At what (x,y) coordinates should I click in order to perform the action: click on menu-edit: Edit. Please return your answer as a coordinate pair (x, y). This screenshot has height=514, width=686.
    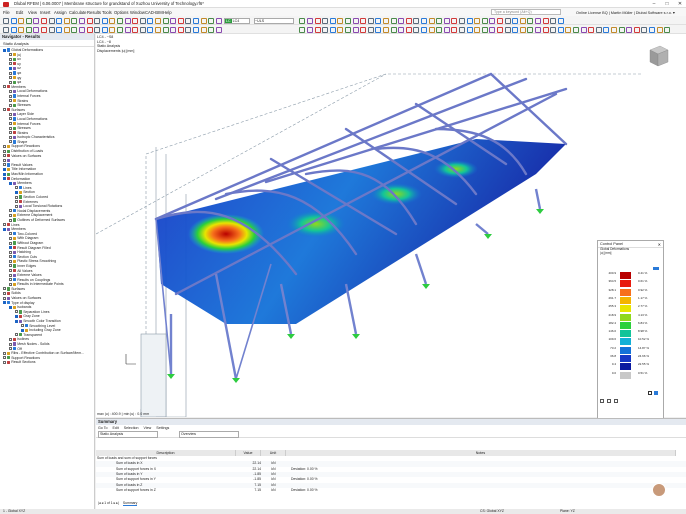
    Looking at the image, I should click on (19, 12).